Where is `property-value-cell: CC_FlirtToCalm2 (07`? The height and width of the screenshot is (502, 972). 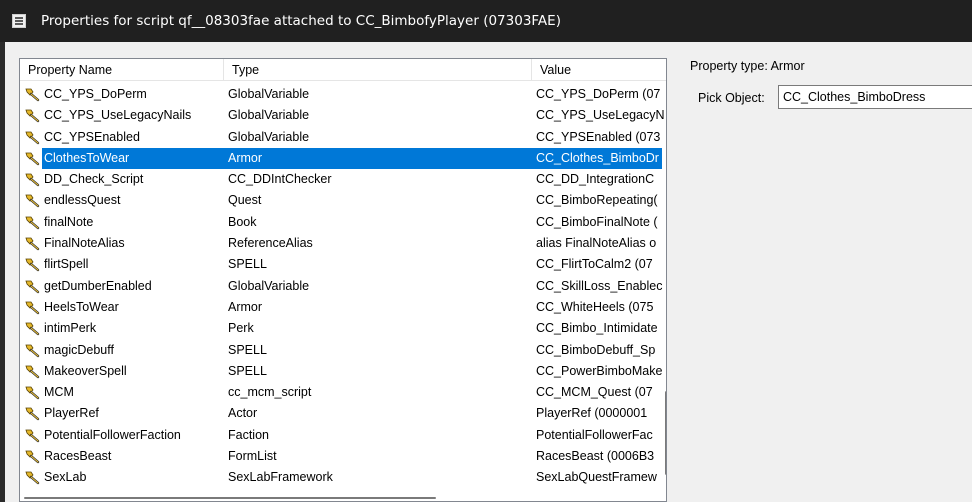
property-value-cell: CC_FlirtToCalm2 (07 is located at coordinates (594, 264).